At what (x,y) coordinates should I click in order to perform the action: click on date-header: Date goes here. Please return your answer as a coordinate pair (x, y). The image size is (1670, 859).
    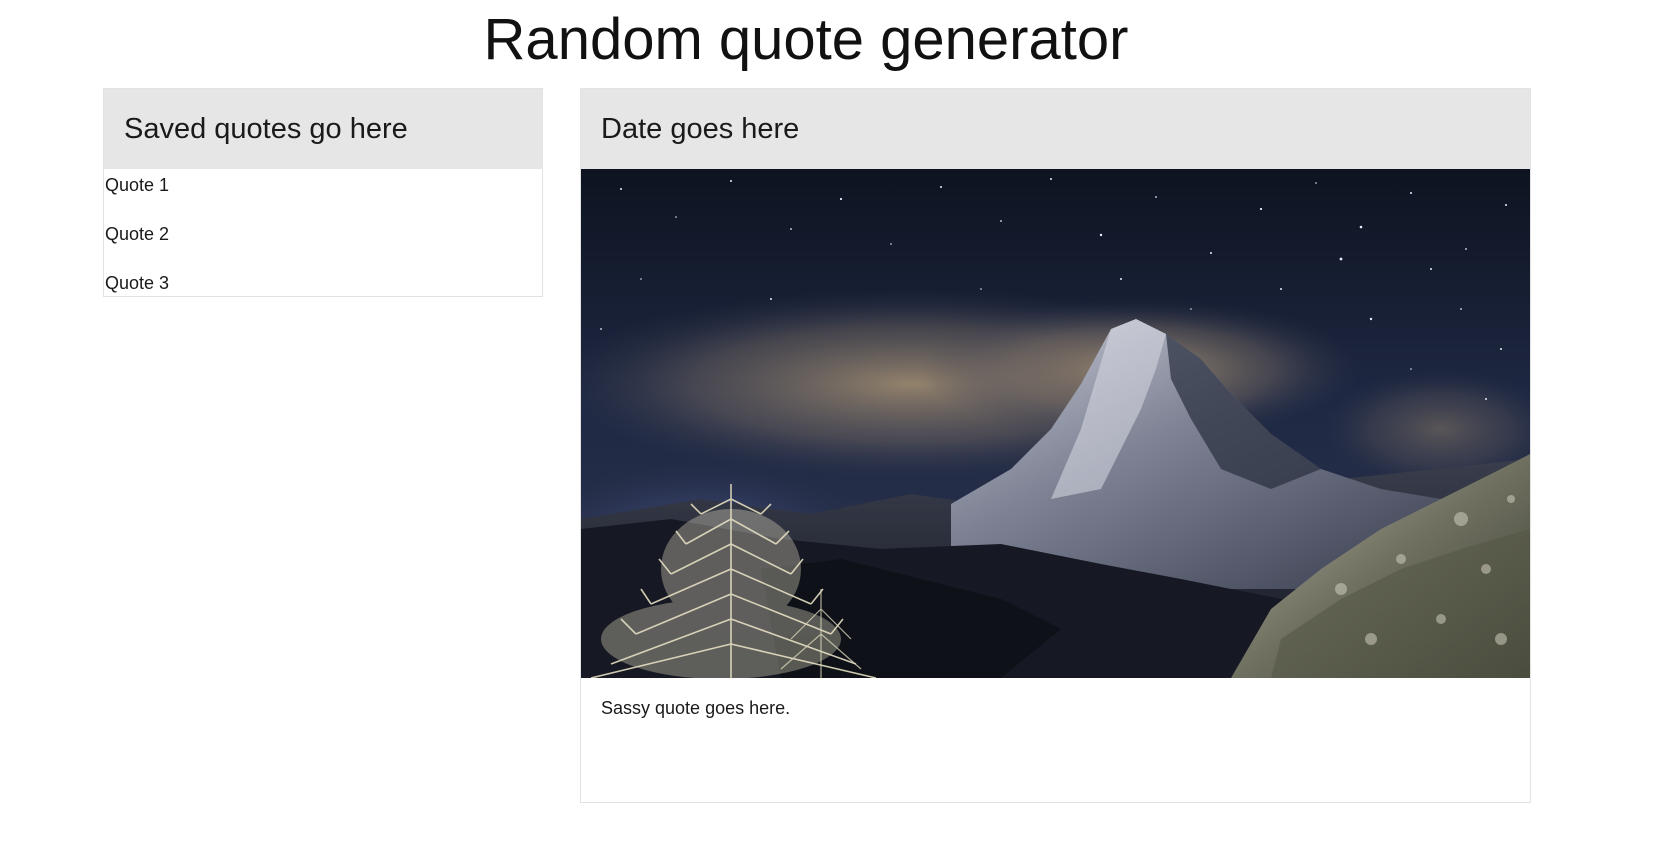
    Looking at the image, I should click on (1055, 129).